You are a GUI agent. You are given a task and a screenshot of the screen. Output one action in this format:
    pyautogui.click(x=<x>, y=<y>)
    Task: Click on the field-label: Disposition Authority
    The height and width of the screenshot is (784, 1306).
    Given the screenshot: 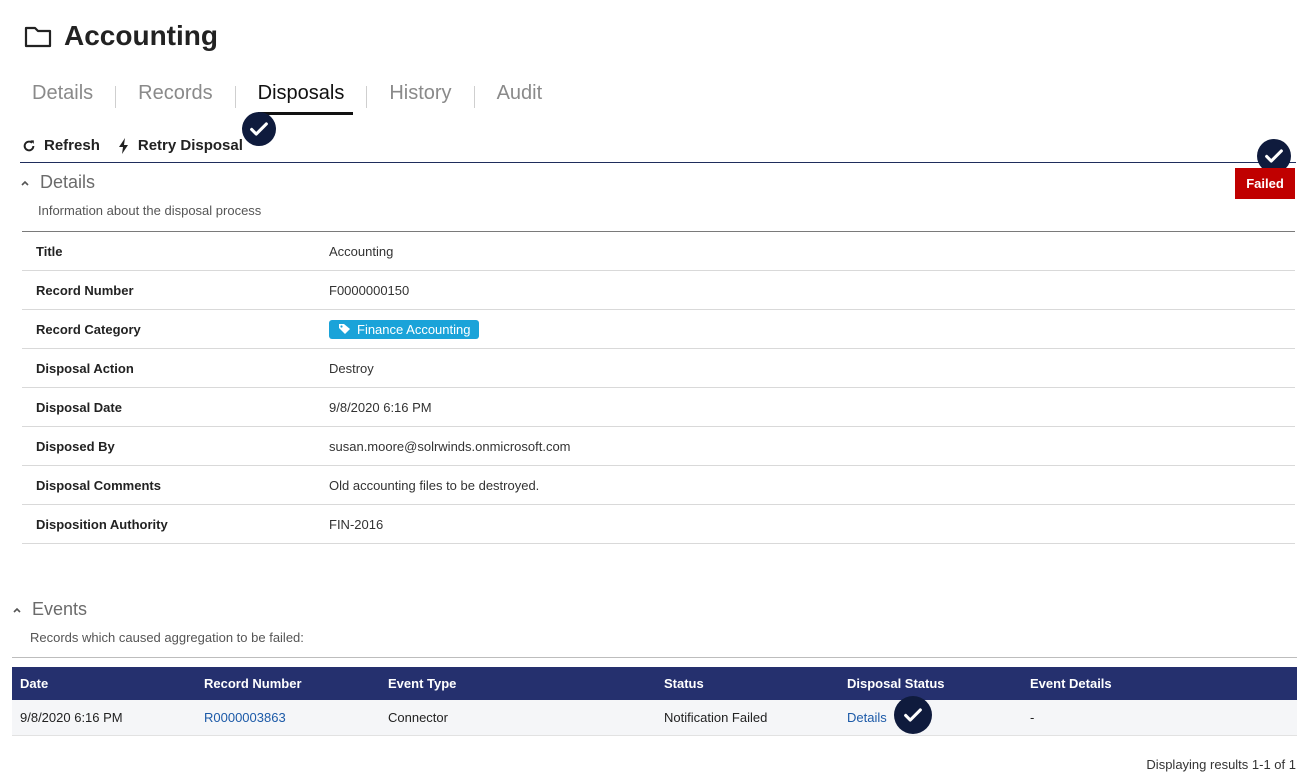 What is the action you would take?
    pyautogui.click(x=102, y=524)
    